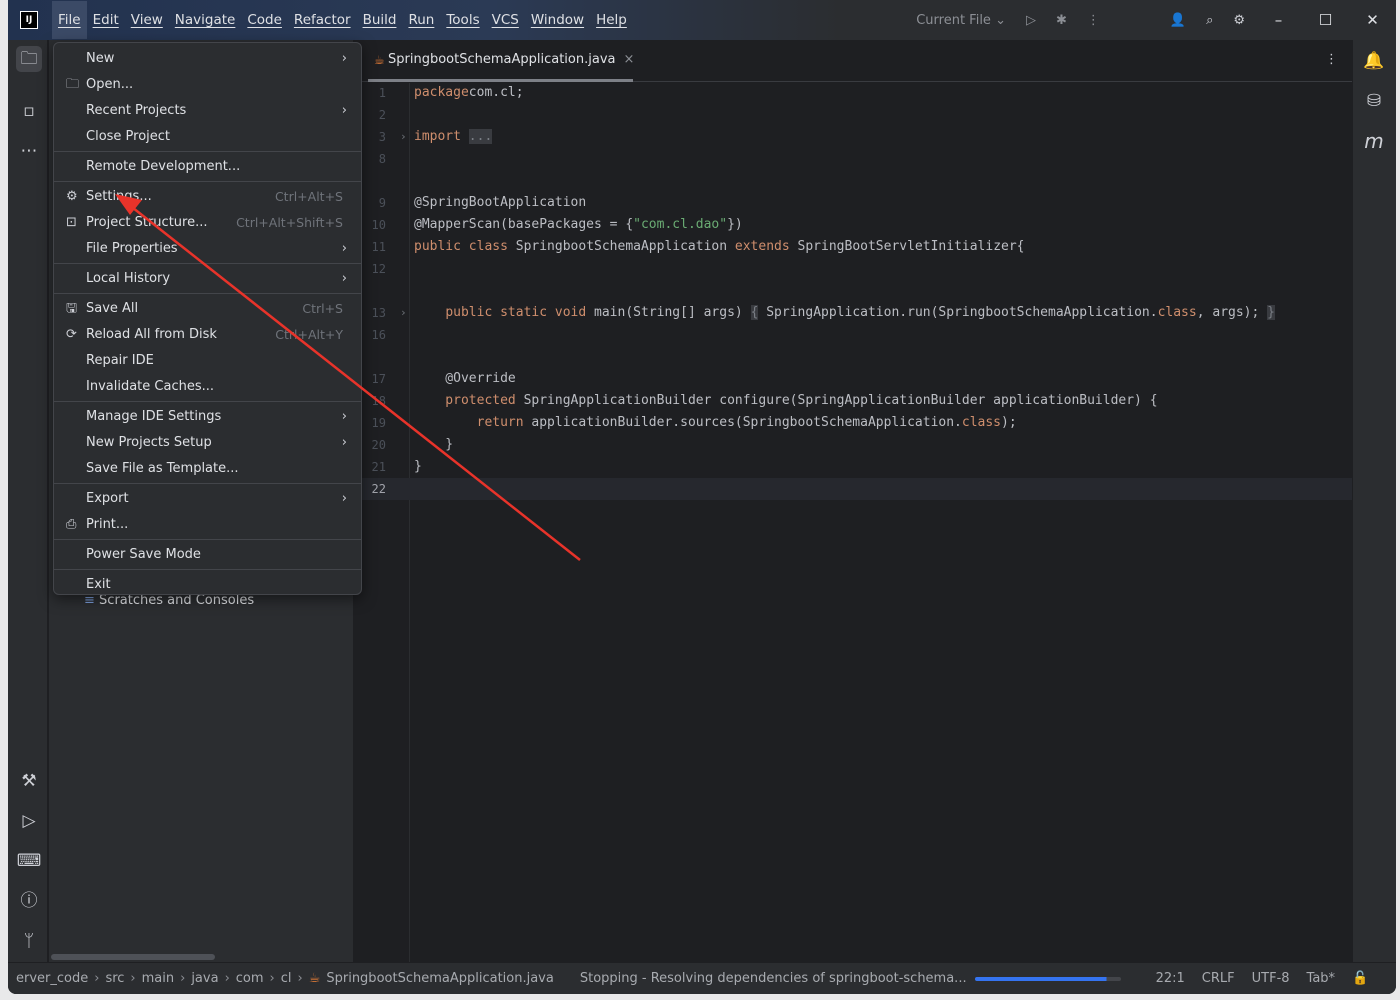 The width and height of the screenshot is (1400, 1000). I want to click on terminal-icon: ⌨, so click(29, 861).